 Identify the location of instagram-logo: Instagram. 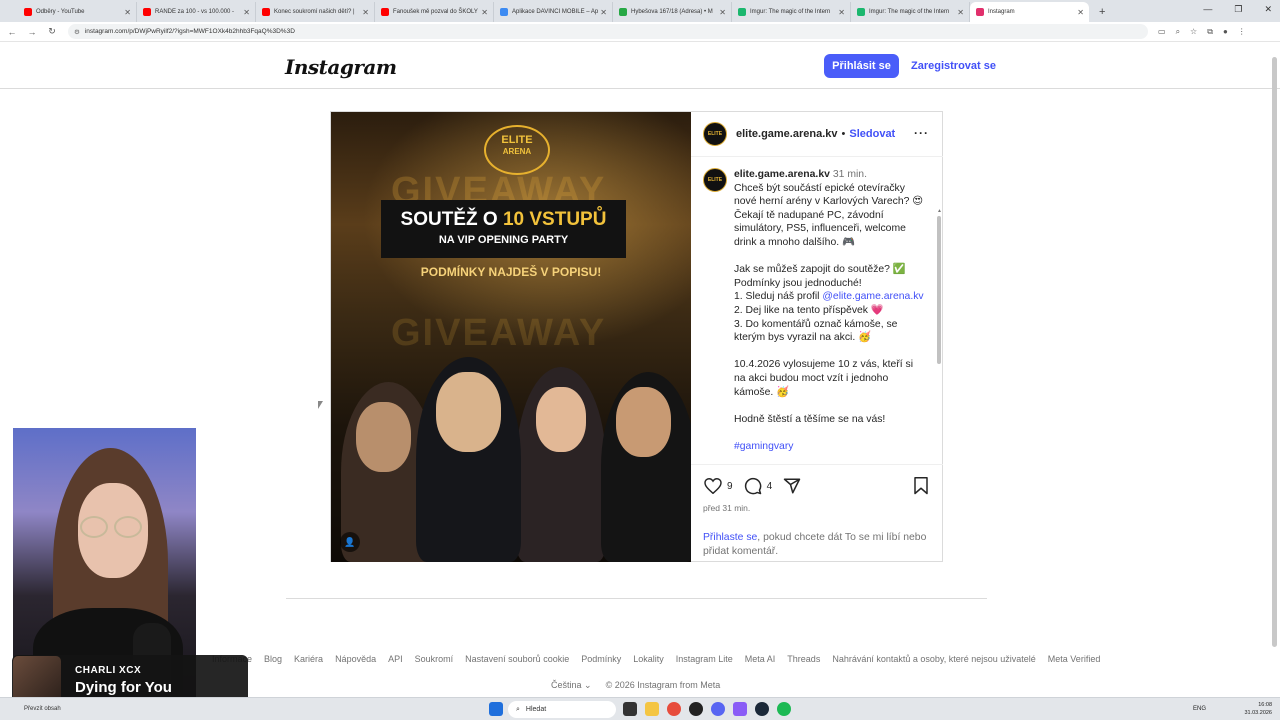
(341, 67).